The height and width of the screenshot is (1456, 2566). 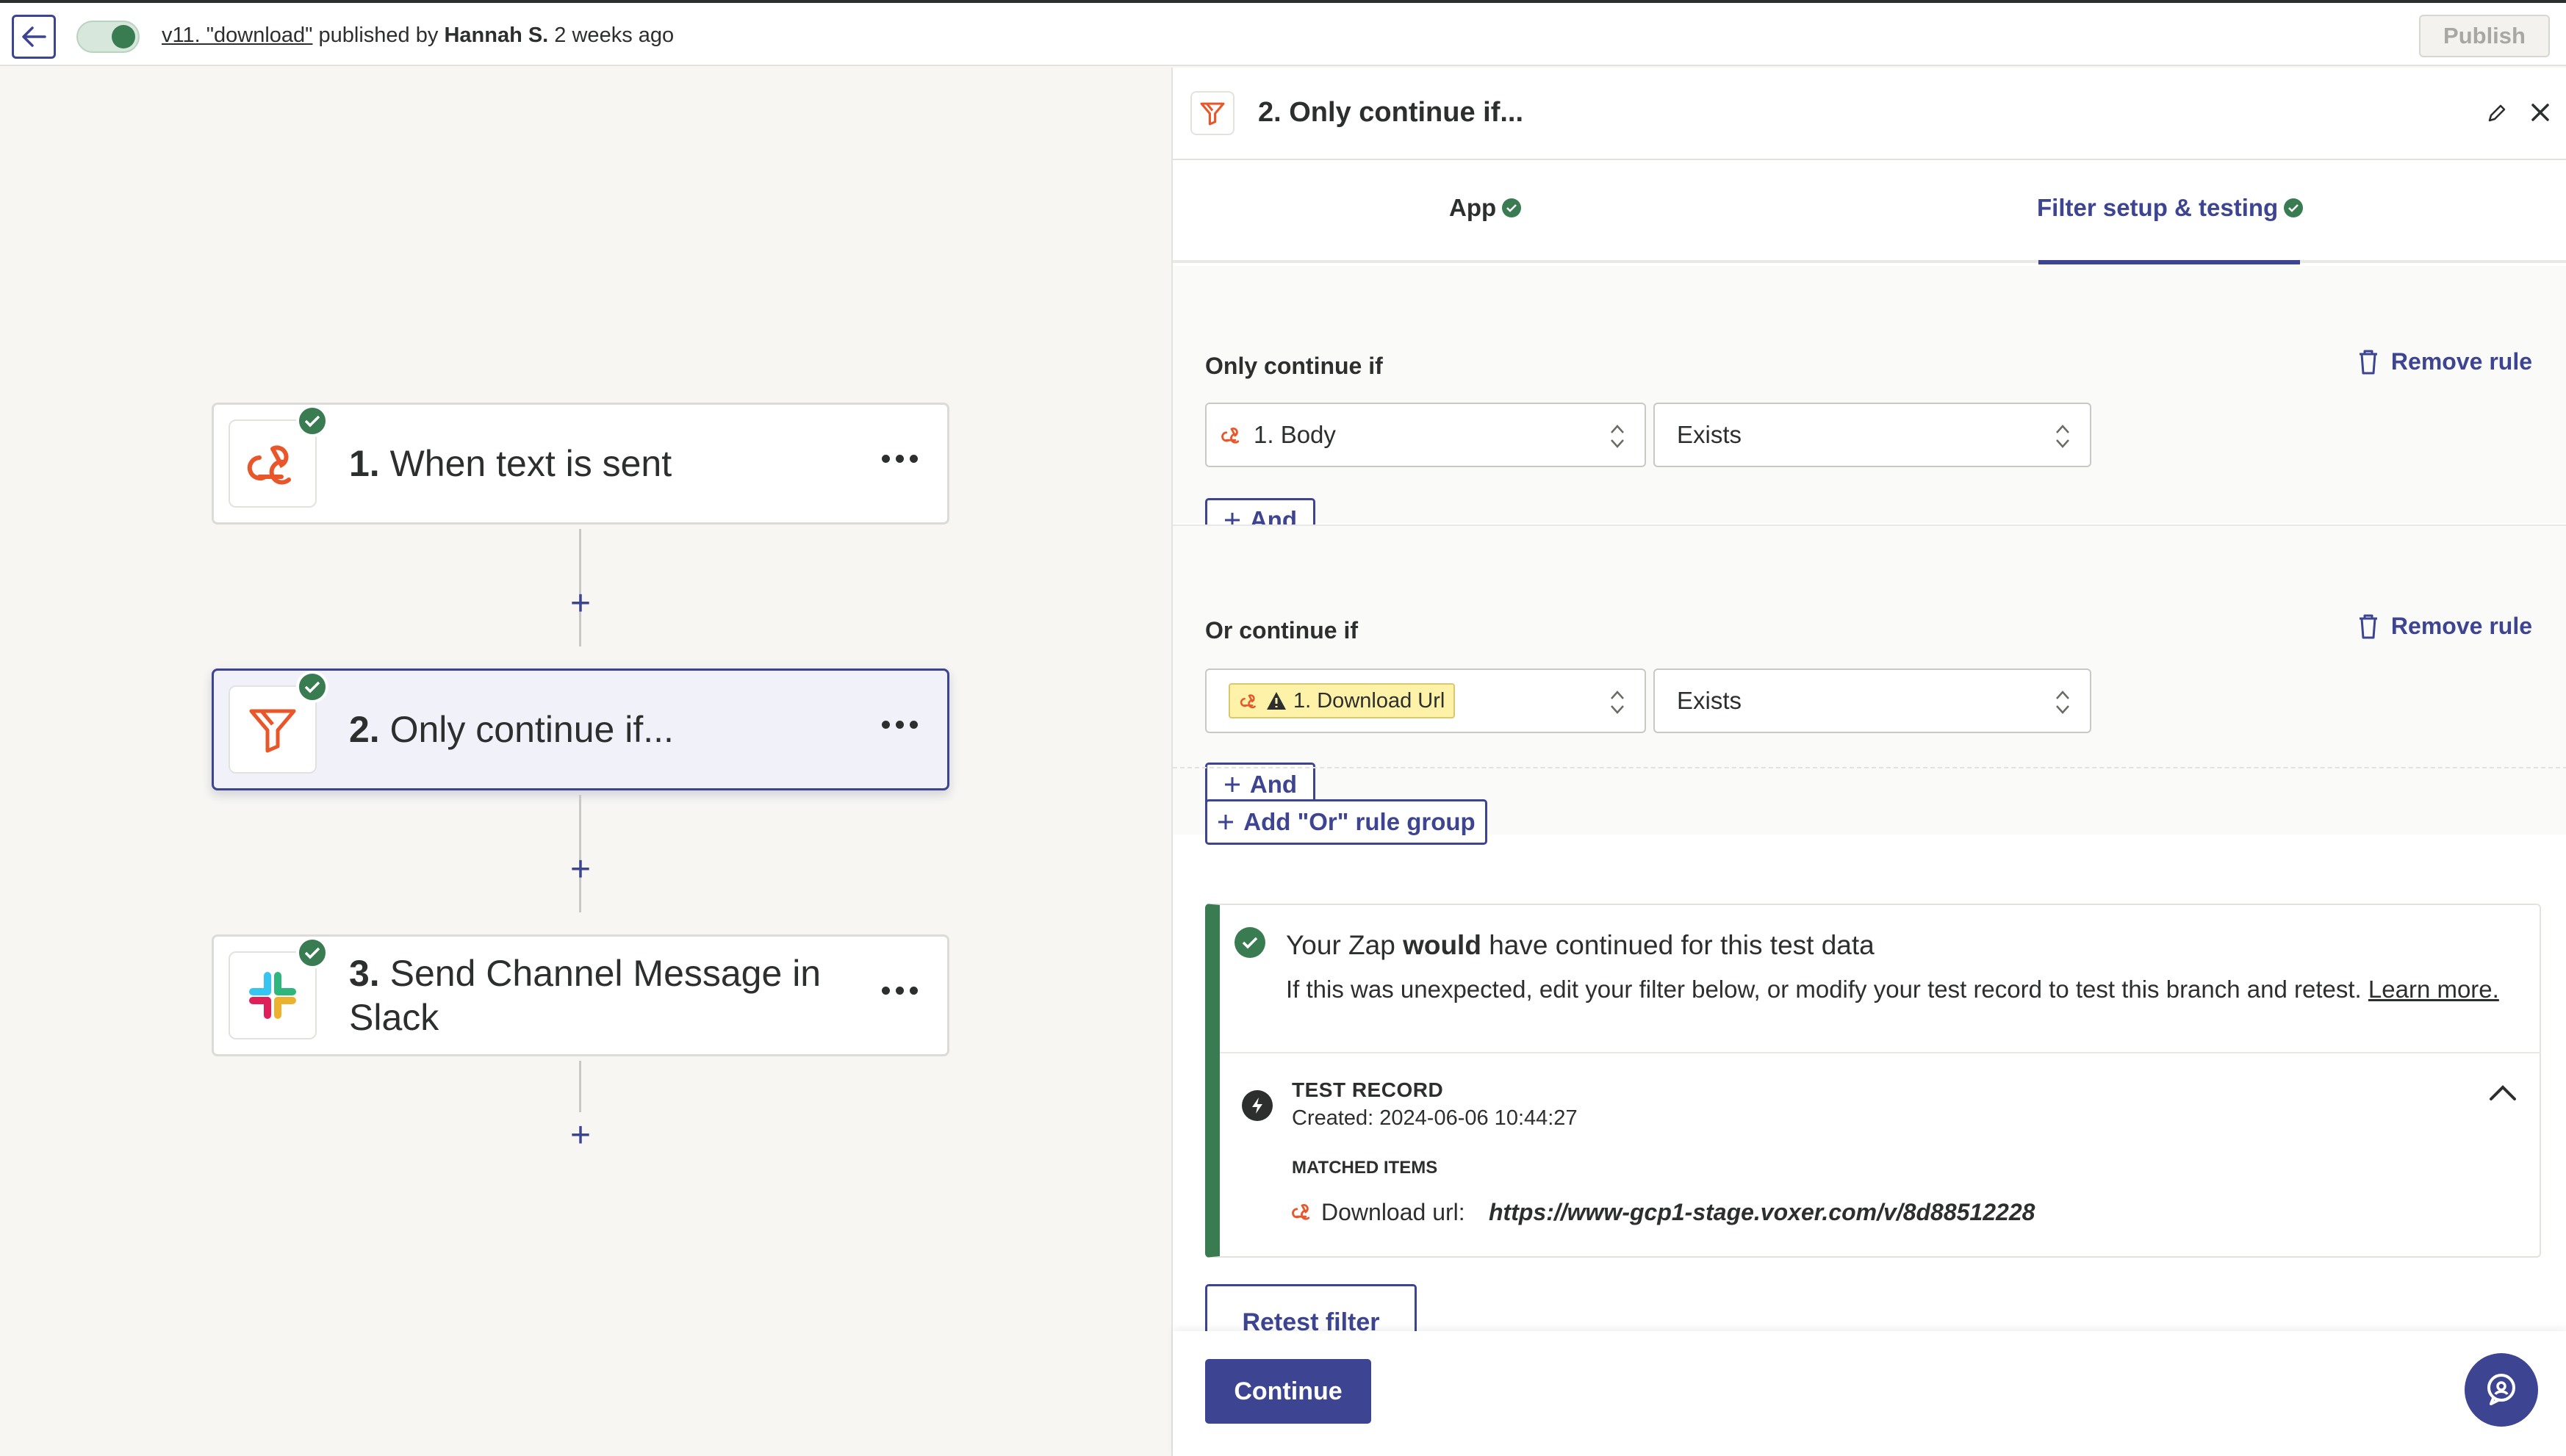 What do you see at coordinates (1369, 700) in the screenshot?
I see `field-chip-label: 1. Download Url` at bounding box center [1369, 700].